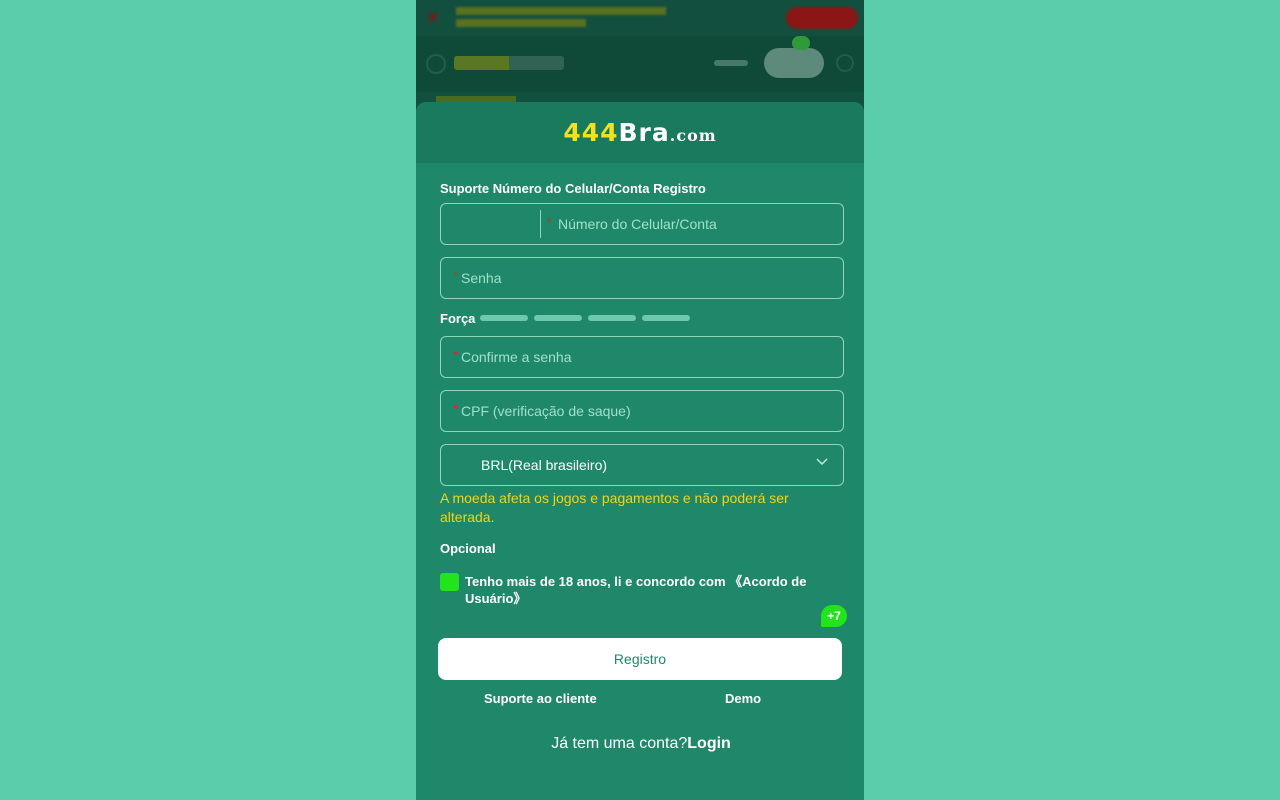 Image resolution: width=1280 pixels, height=800 pixels. I want to click on chat-badge: +7, so click(834, 616).